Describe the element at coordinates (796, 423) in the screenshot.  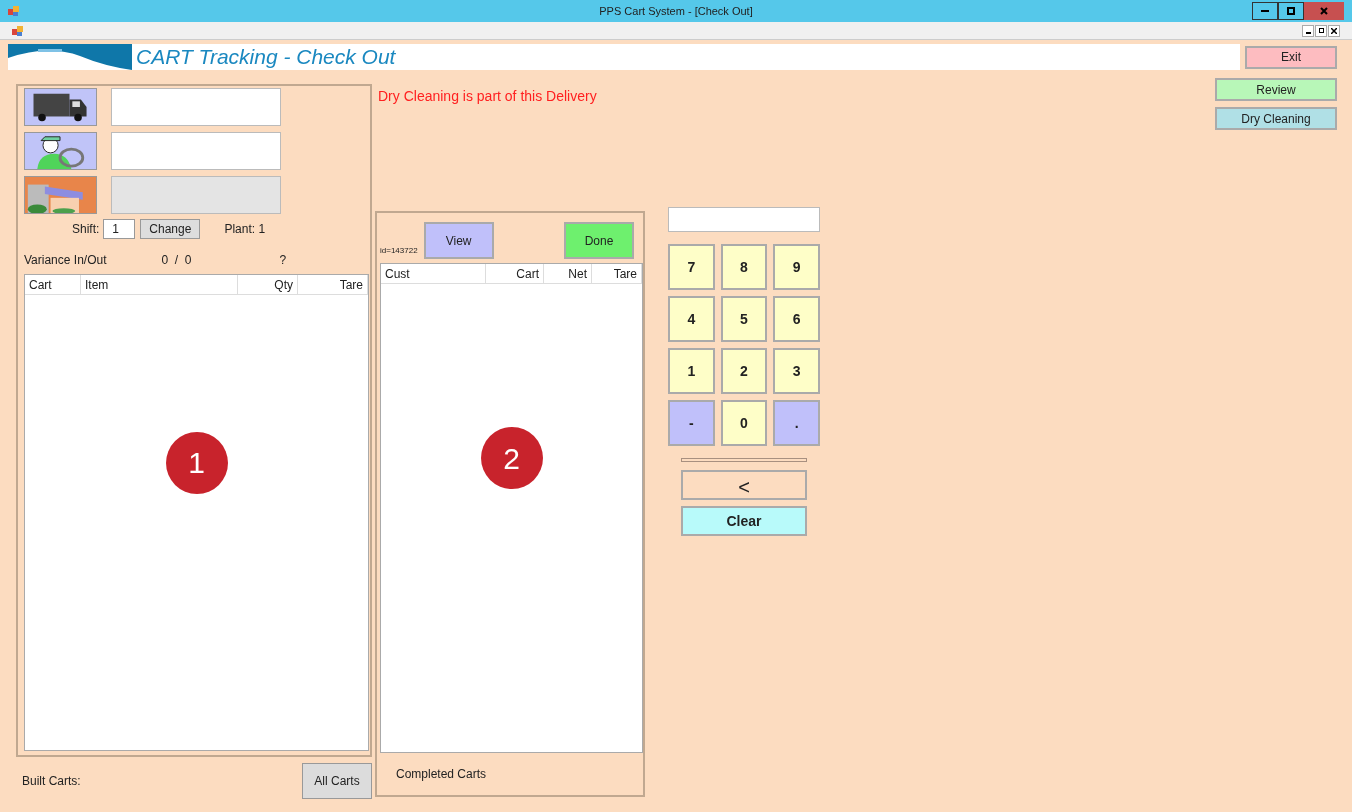
I see `keypad-key: .` at that location.